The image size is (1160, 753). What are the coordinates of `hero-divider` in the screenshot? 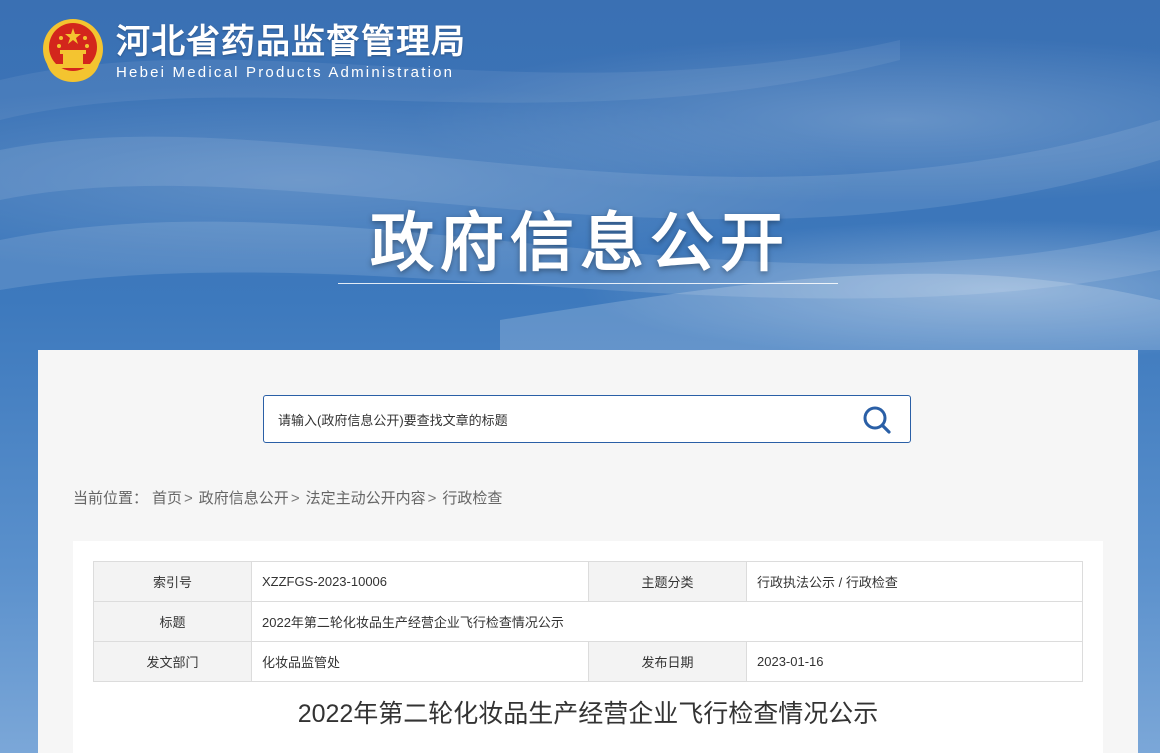 It's located at (588, 283).